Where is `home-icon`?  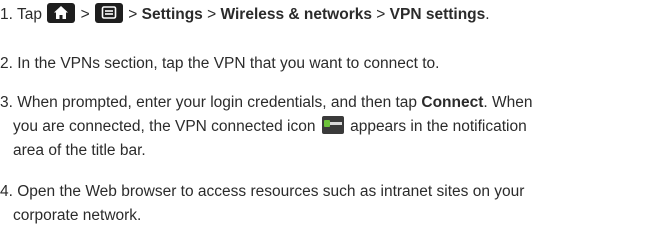
home-icon is located at coordinates (61, 13).